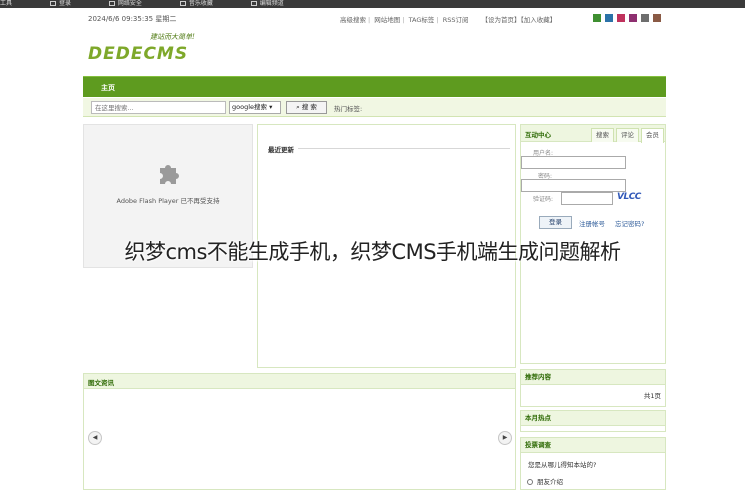  I want to click on search-engine-select: google搜索 ▾, so click(255, 107).